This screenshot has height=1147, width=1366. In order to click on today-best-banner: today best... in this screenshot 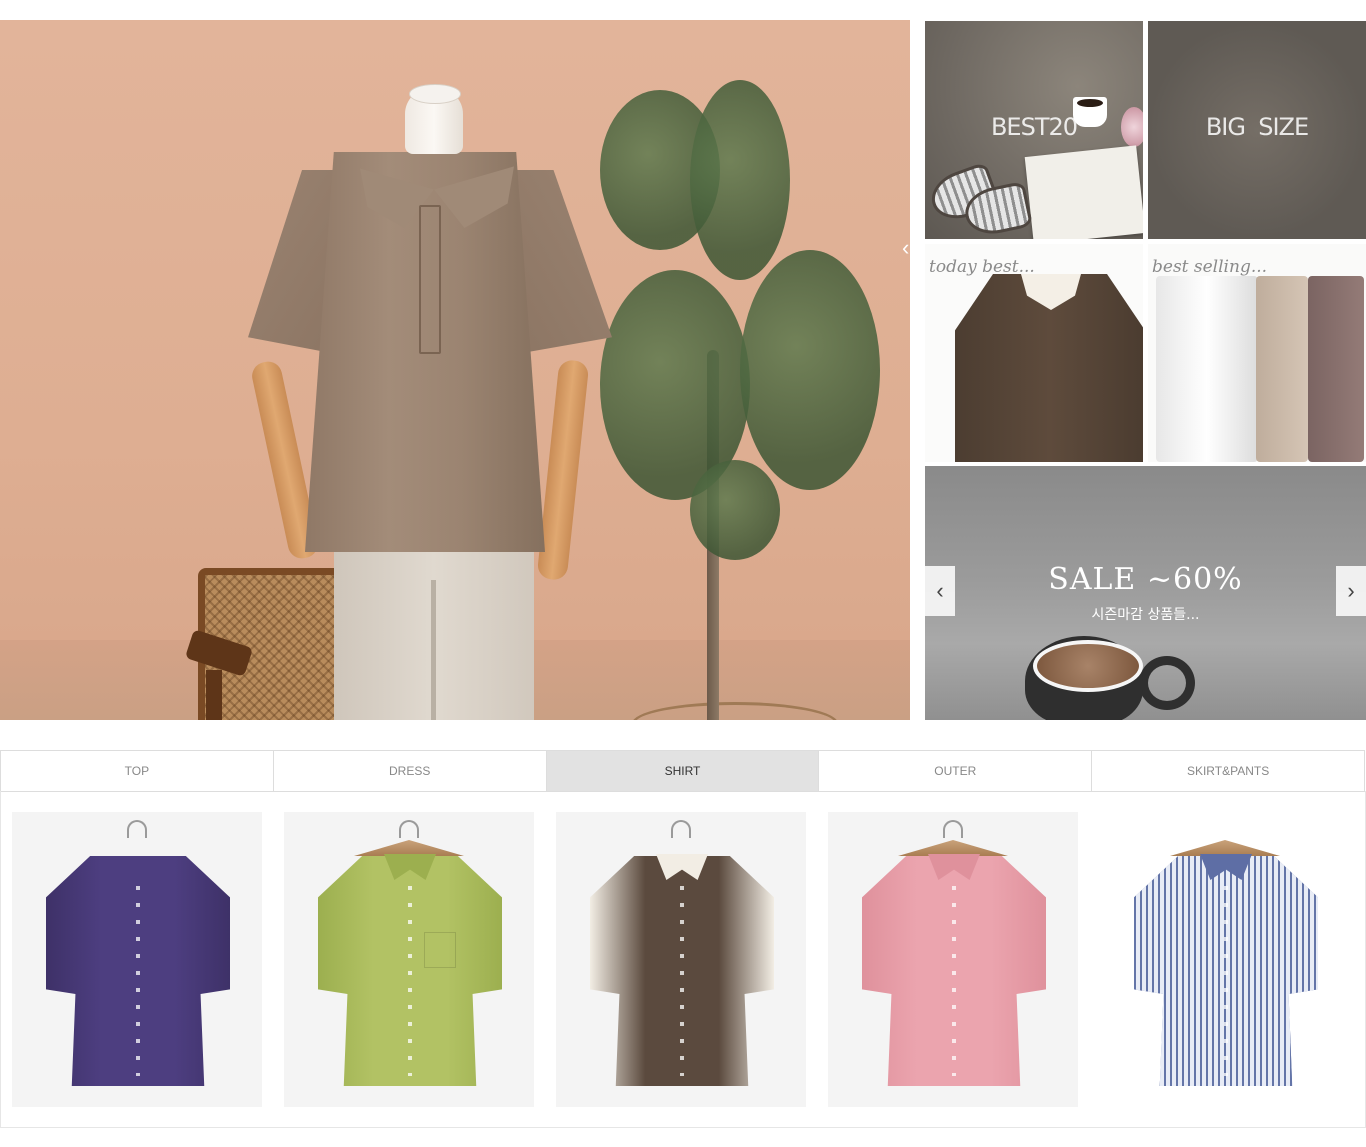, I will do `click(1034, 353)`.